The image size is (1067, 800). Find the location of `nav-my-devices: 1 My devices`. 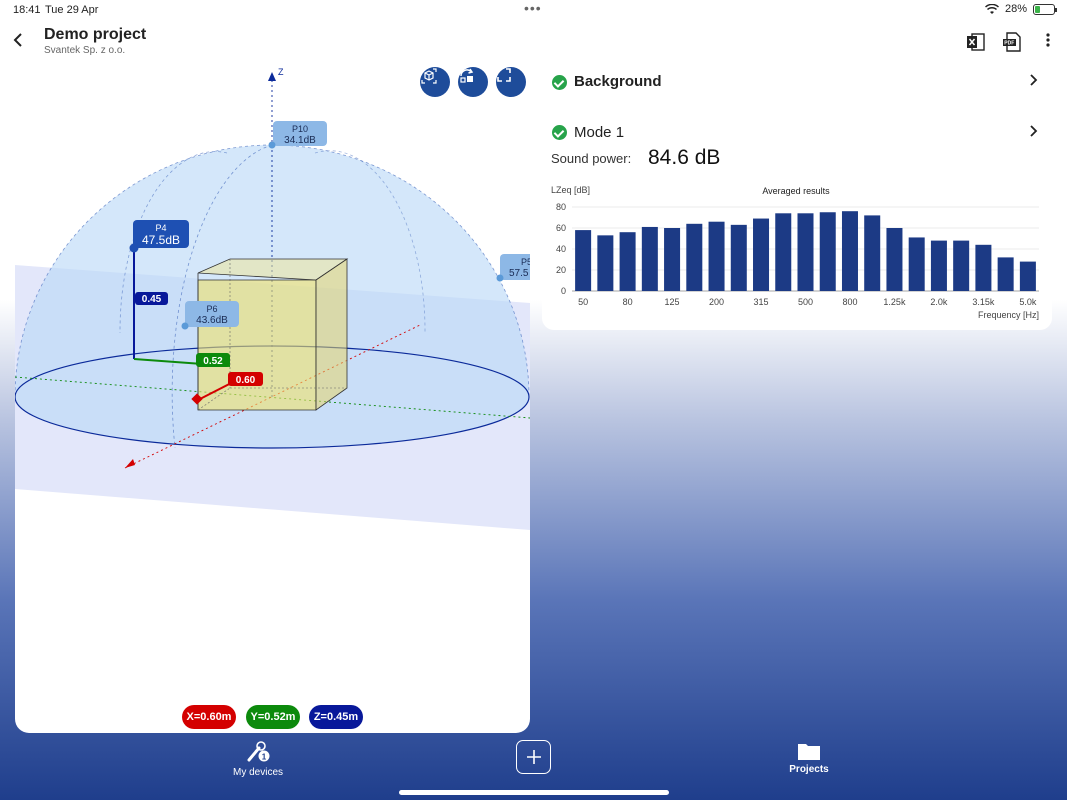

nav-my-devices: 1 My devices is located at coordinates (258, 759).